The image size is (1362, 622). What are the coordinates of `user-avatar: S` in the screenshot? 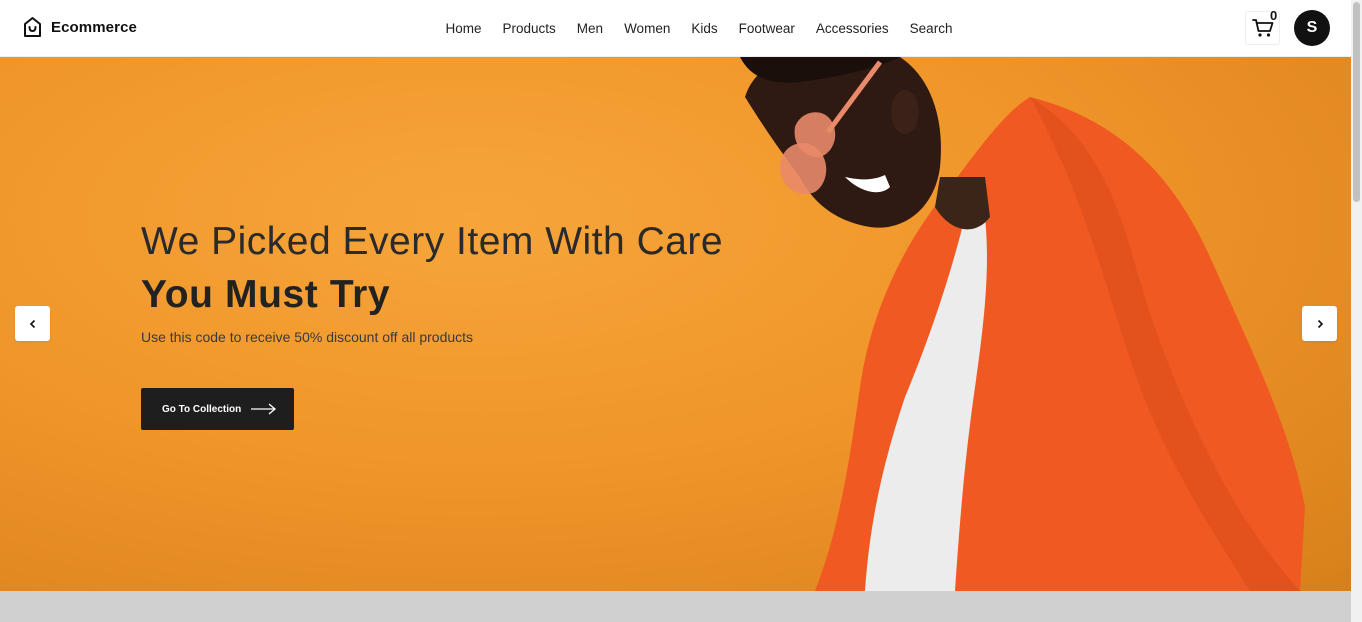 It's located at (1312, 28).